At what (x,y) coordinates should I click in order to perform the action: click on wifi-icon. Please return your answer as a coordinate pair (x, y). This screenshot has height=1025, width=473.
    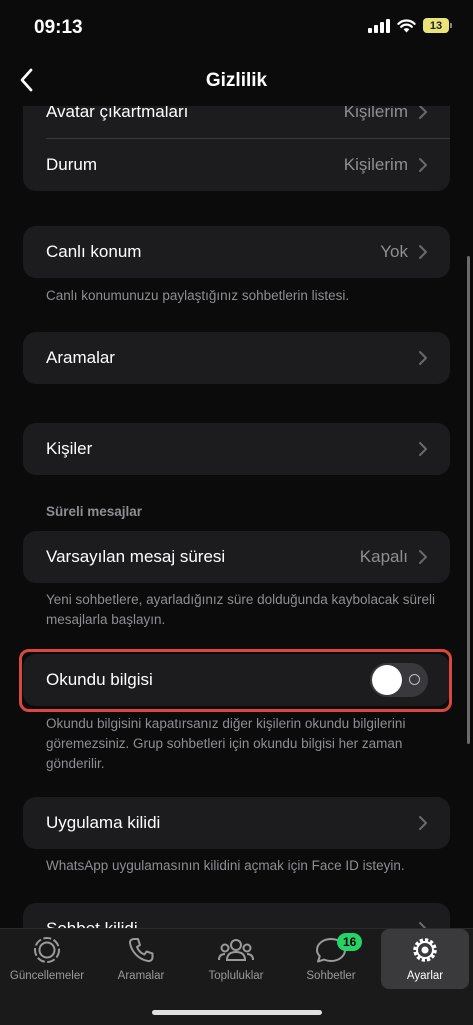
    Looking at the image, I should click on (406, 25).